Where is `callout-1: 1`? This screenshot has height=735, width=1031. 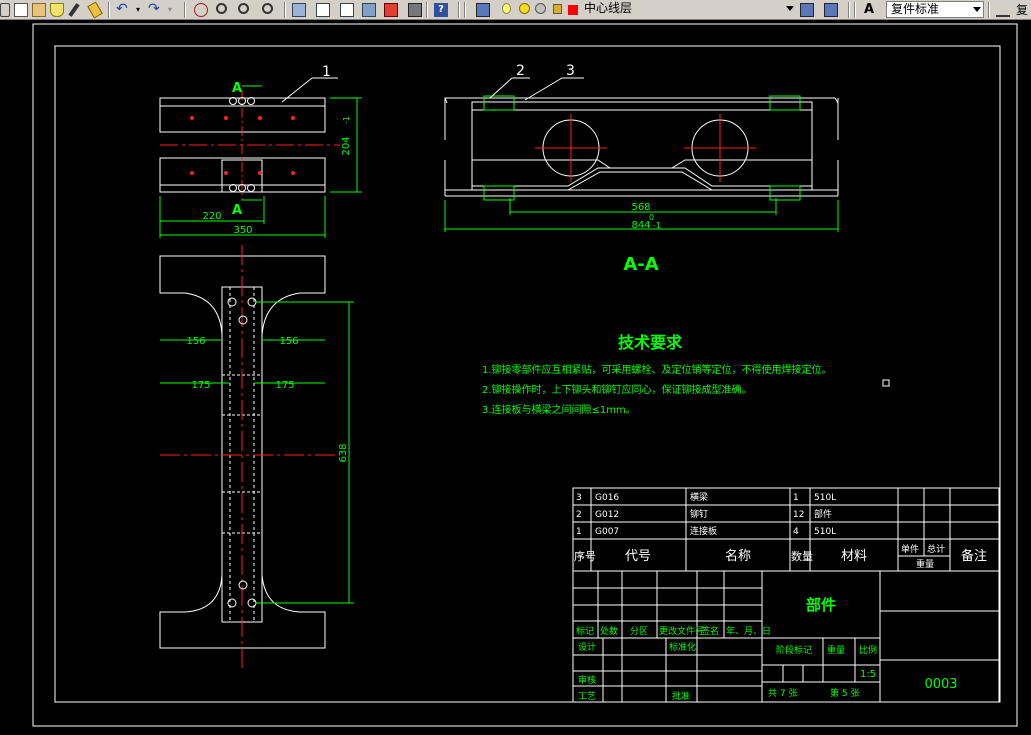 callout-1: 1 is located at coordinates (326, 72).